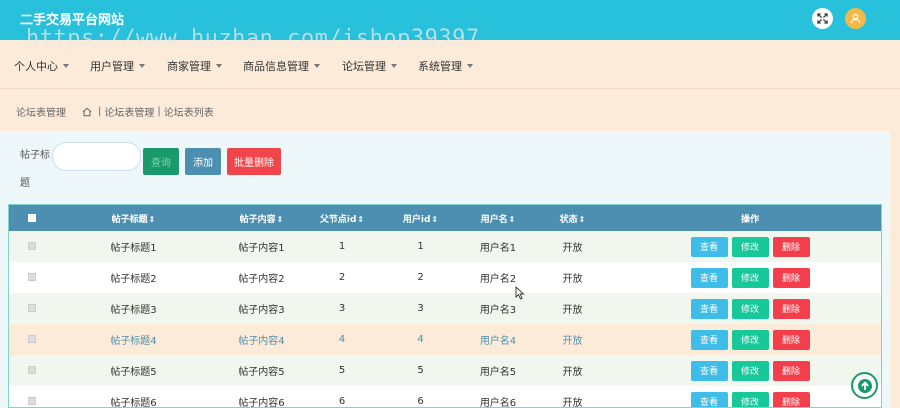 The width and height of the screenshot is (900, 408). I want to click on user-avatar-button, so click(855, 18).